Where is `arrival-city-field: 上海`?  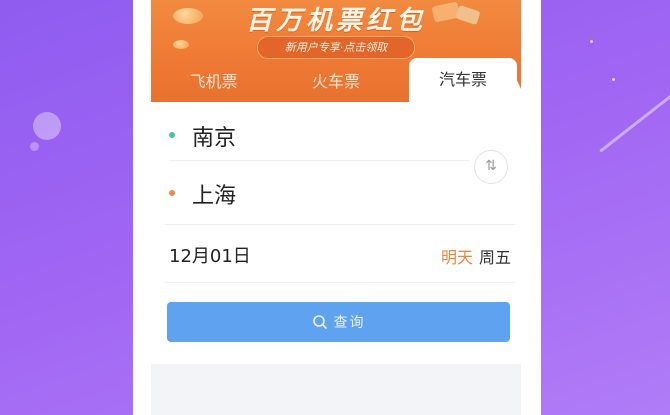
arrival-city-field: 上海 is located at coordinates (319, 193).